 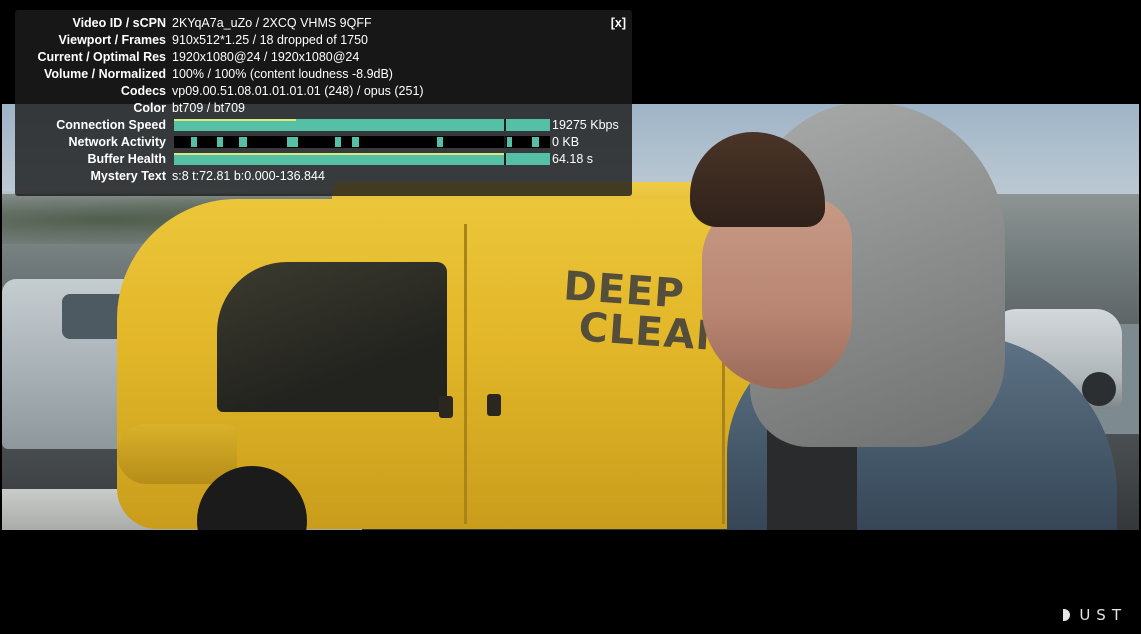 I want to click on watermark-logo-icon, so click(x=1067, y=615).